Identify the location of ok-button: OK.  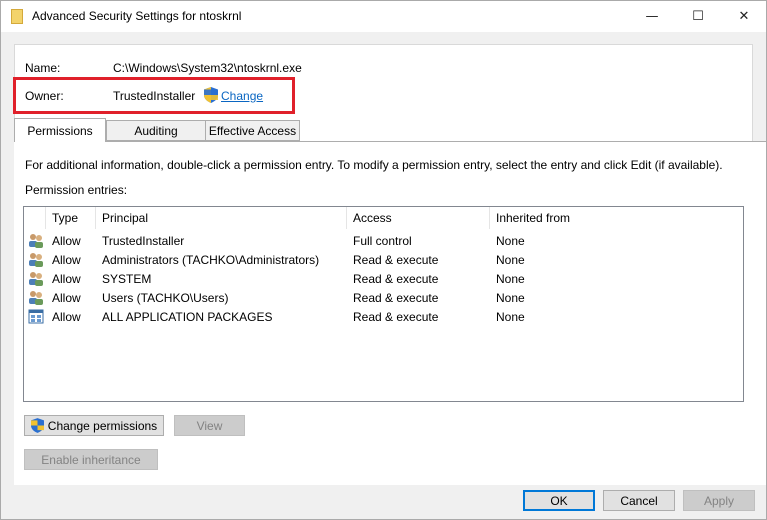
(559, 500).